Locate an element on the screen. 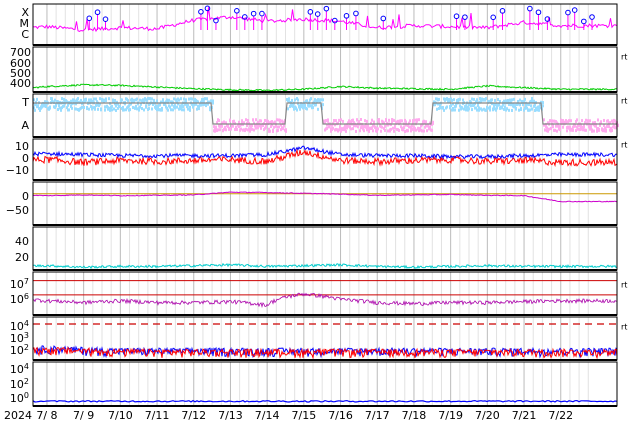  panel-sector: TArt is located at coordinates (324, 115).